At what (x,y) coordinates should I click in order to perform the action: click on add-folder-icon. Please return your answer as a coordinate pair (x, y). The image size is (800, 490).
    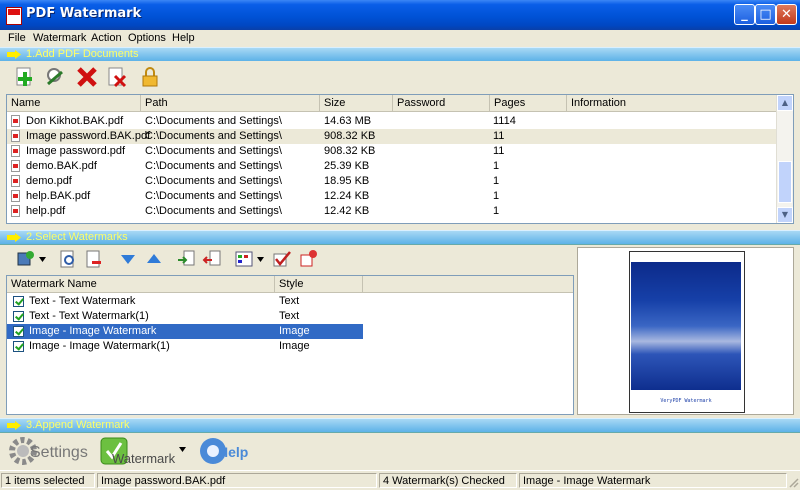
    Looking at the image, I should click on (55, 77).